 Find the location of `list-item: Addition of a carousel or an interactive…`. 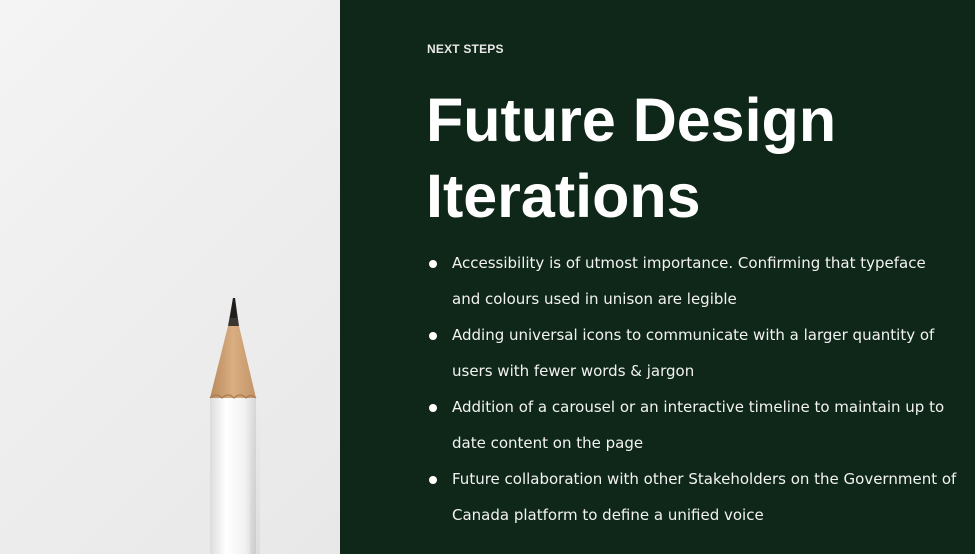

list-item: Addition of a carousel or an interactive… is located at coordinates (692, 425).